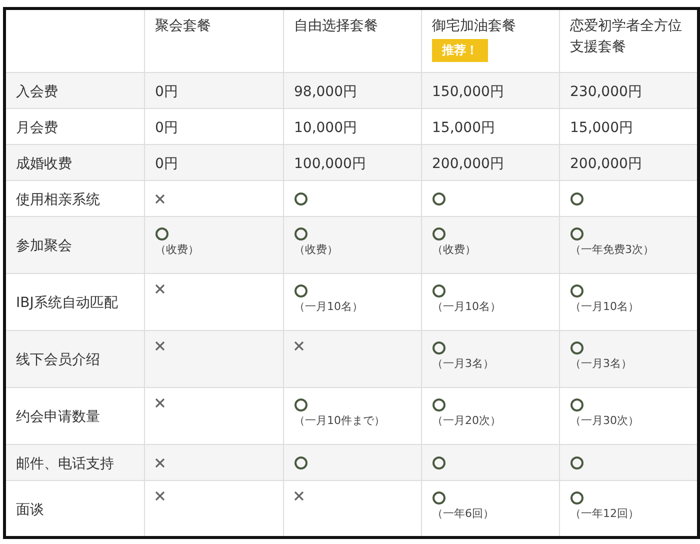  I want to click on cell-note: （一年6回）, so click(463, 513).